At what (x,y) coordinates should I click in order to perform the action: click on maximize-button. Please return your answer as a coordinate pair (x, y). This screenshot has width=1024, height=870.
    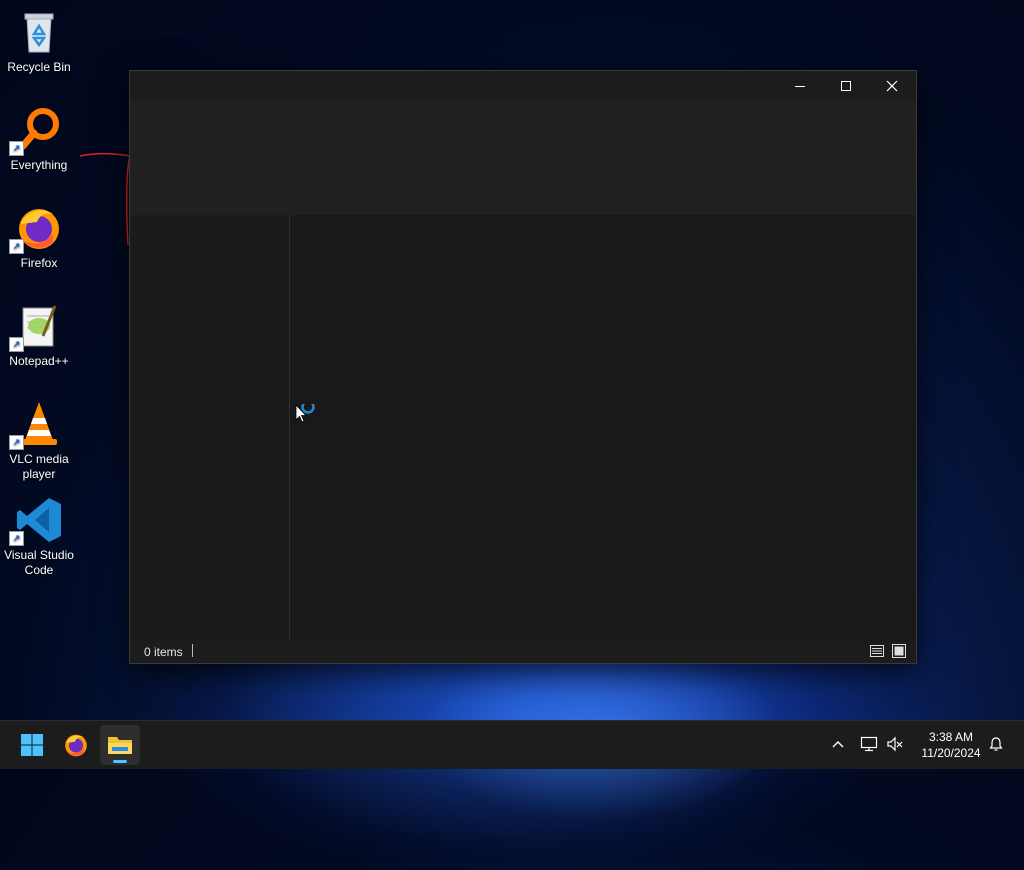
    Looking at the image, I should click on (846, 86).